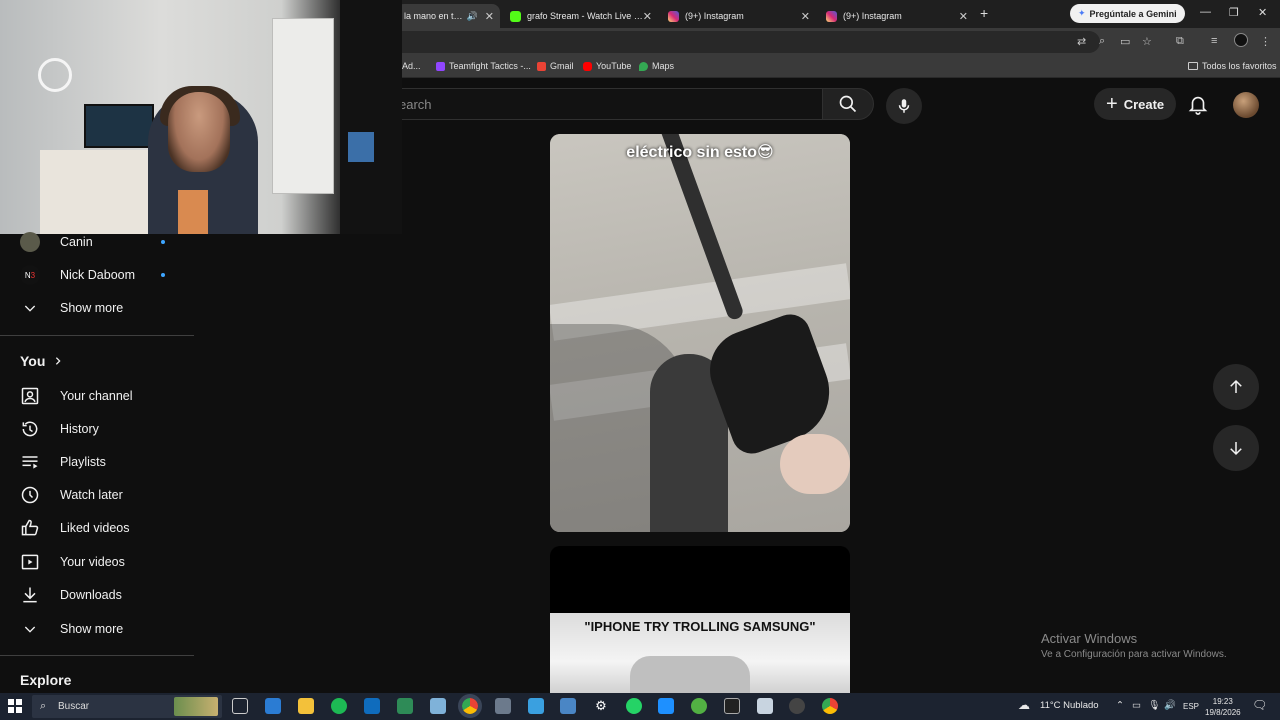 This screenshot has height=720, width=1280. I want to click on language-indicator: ESP, so click(1191, 706).